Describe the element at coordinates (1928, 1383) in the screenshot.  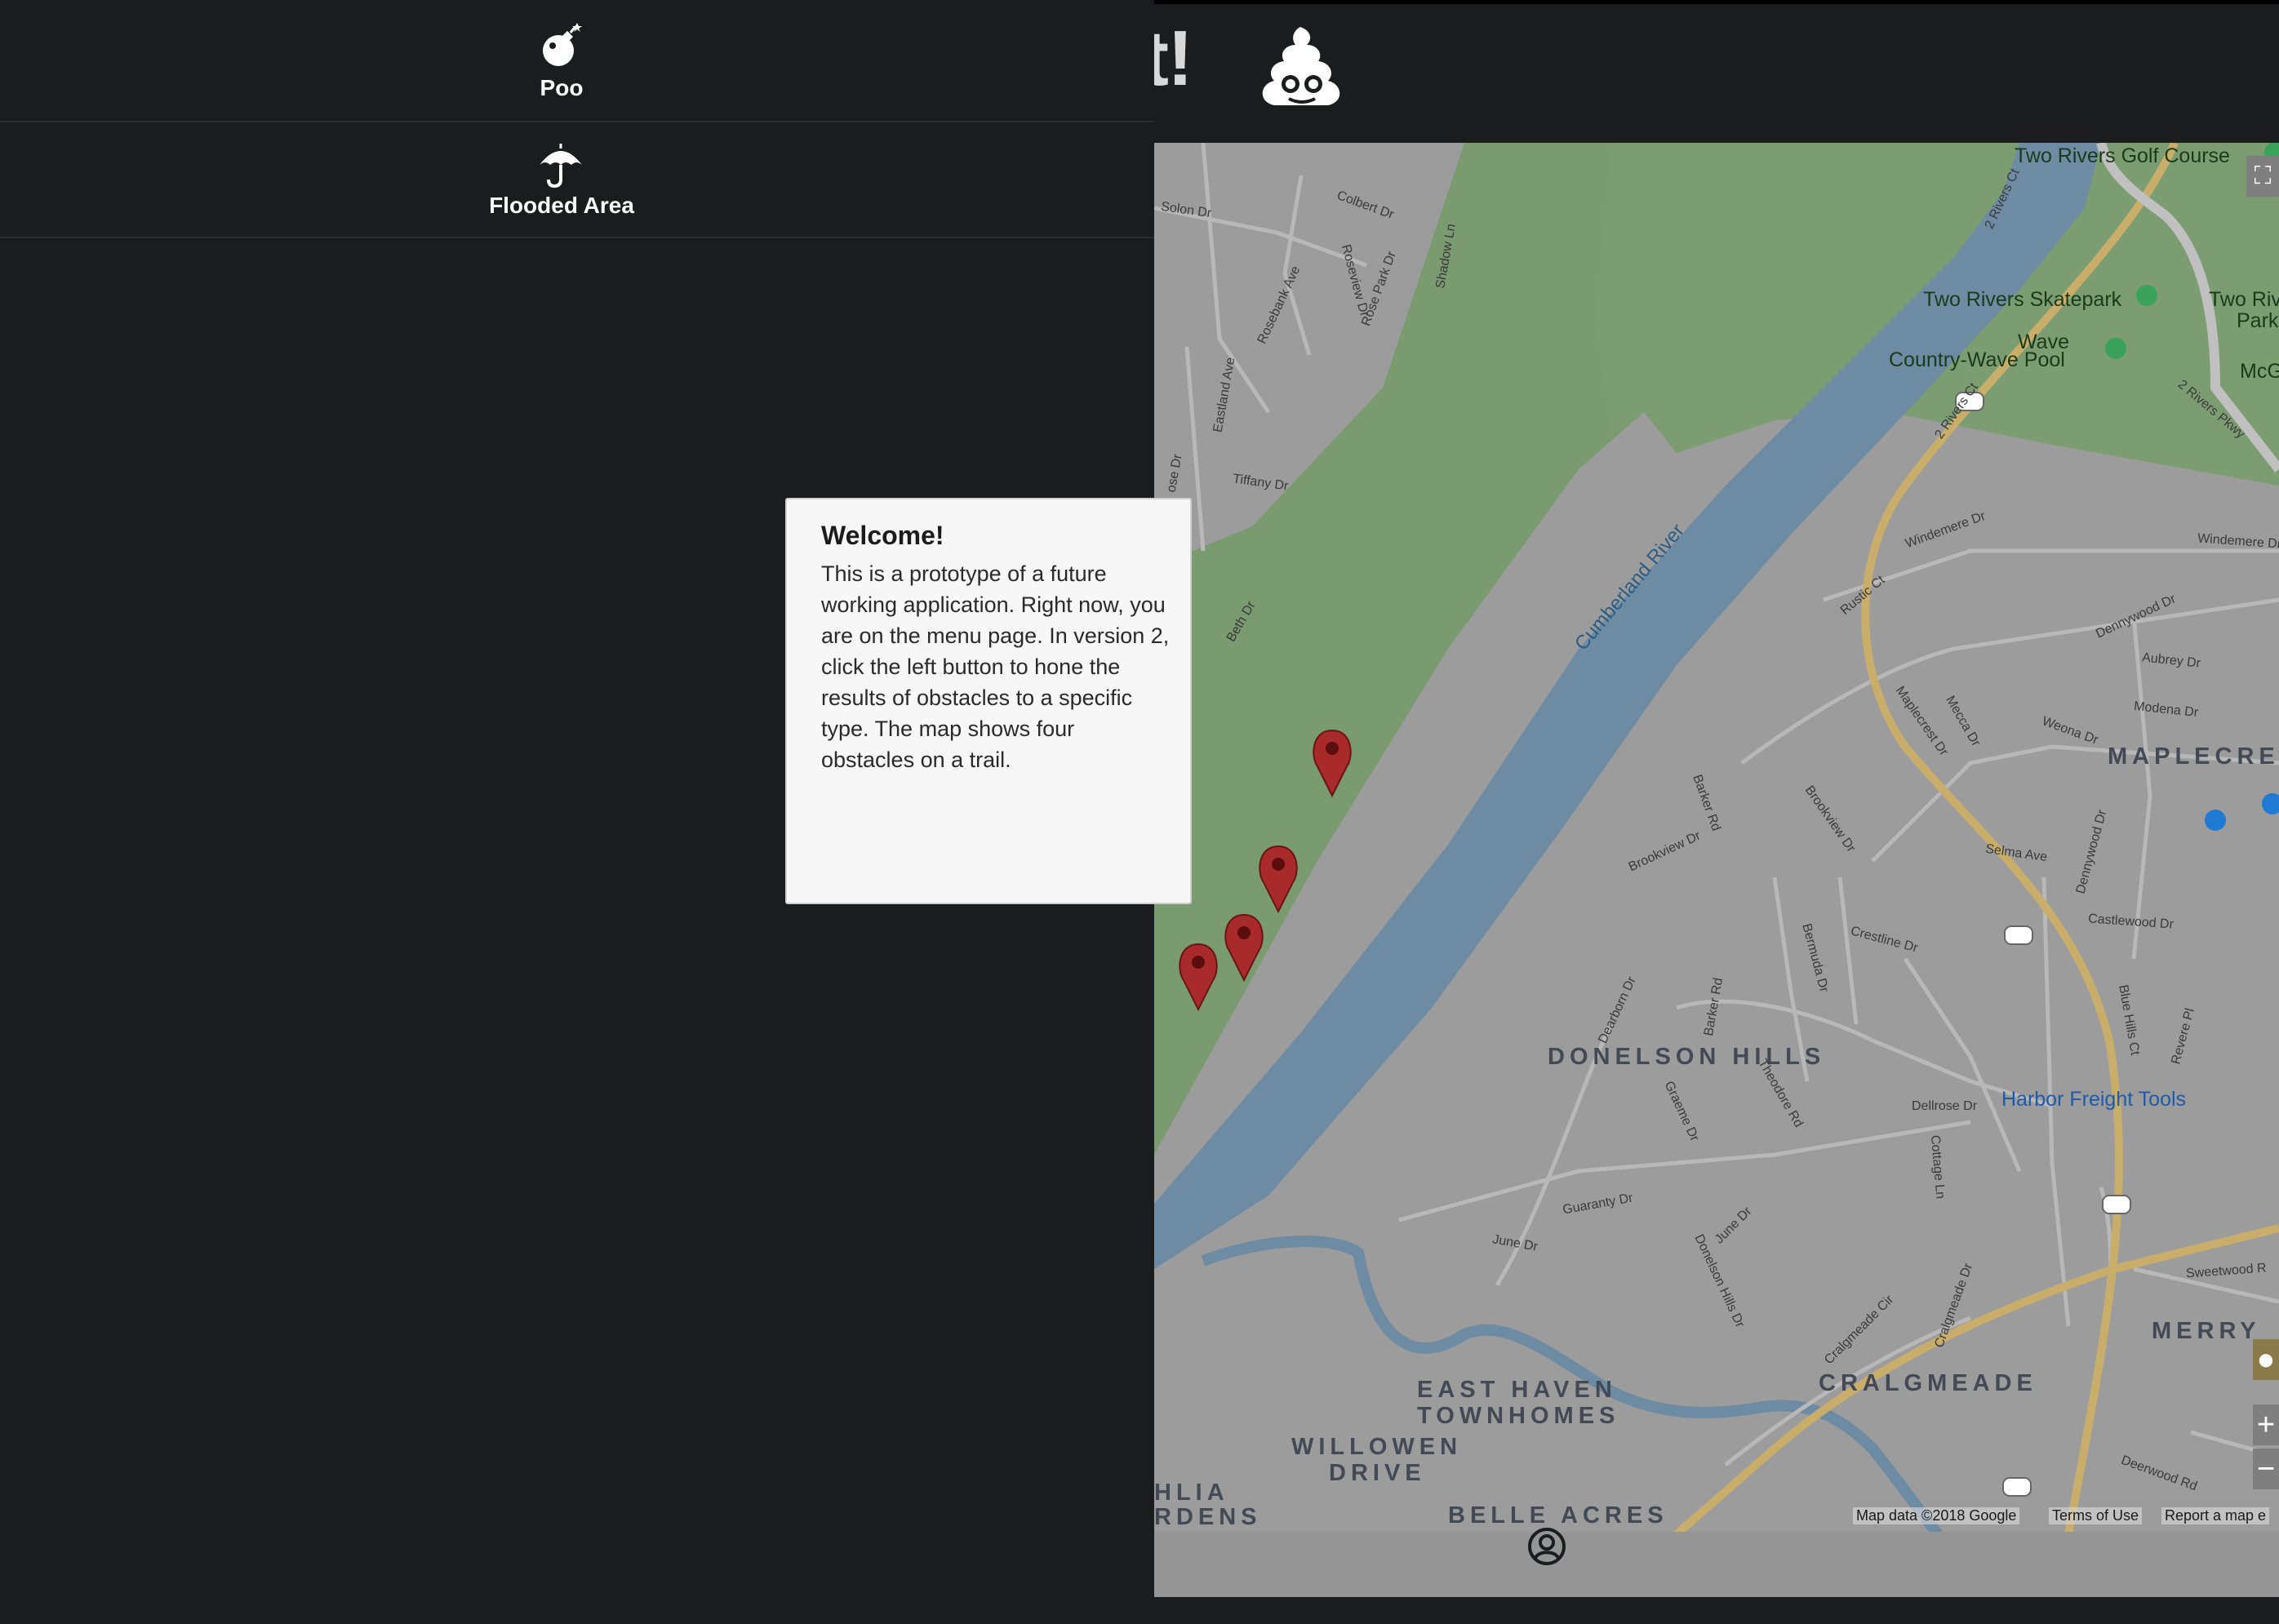
I see `map-neighborhood-label: CRALGMEADE` at that location.